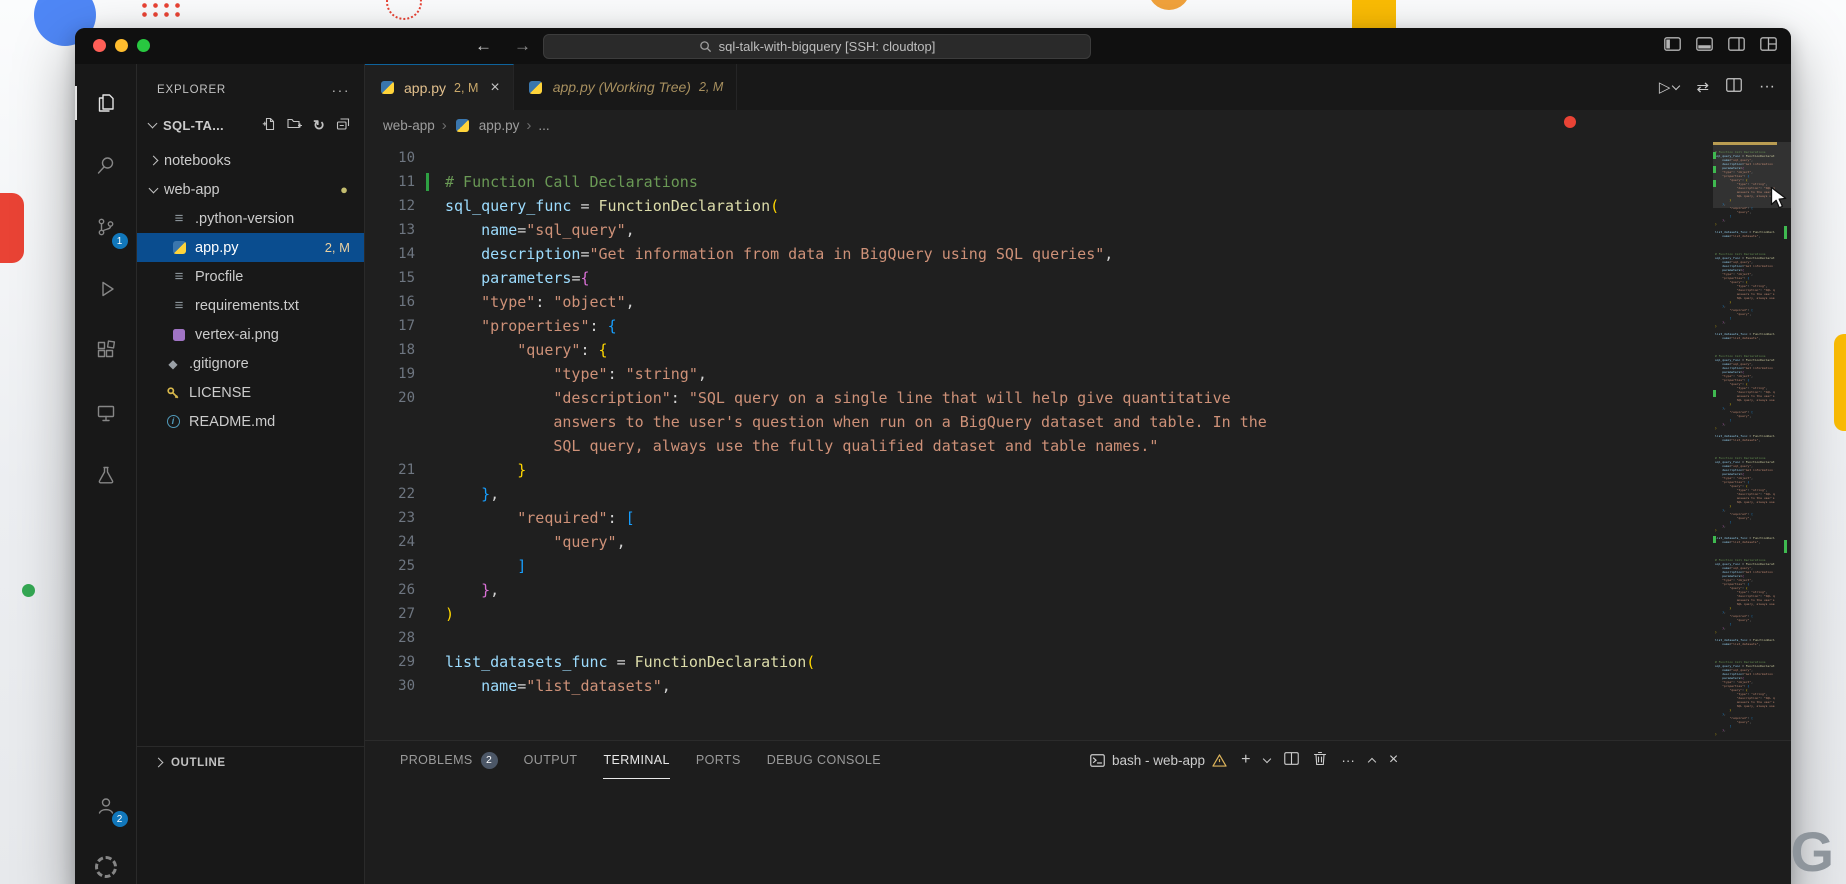 The image size is (1846, 884). I want to click on close-window-button, so click(99, 45).